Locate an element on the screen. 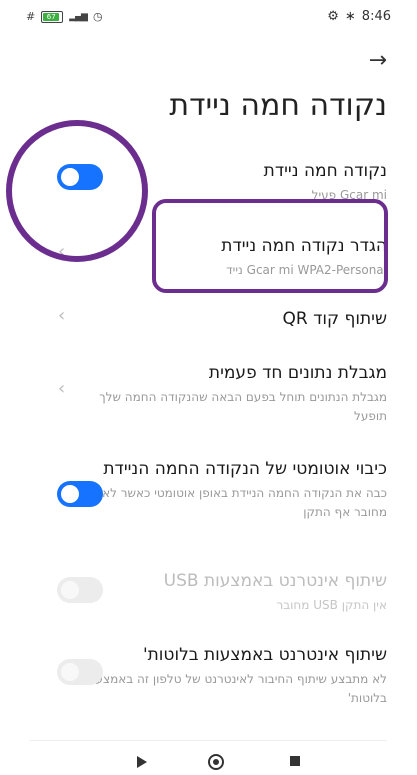 Image resolution: width=417 pixels, height=775 pixels. clock: 8:46 is located at coordinates (376, 16).